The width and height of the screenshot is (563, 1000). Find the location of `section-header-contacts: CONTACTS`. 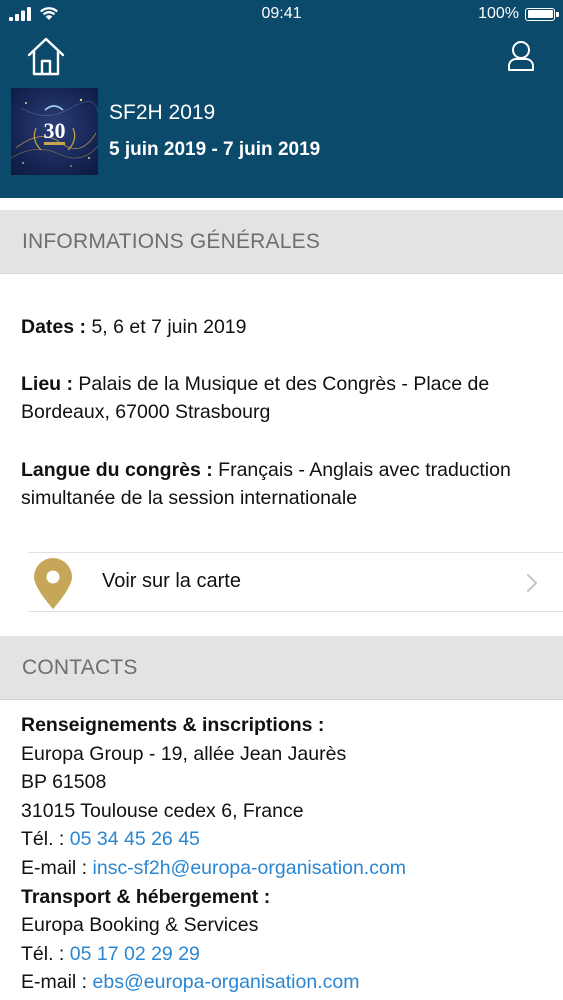

section-header-contacts: CONTACTS is located at coordinates (281, 668).